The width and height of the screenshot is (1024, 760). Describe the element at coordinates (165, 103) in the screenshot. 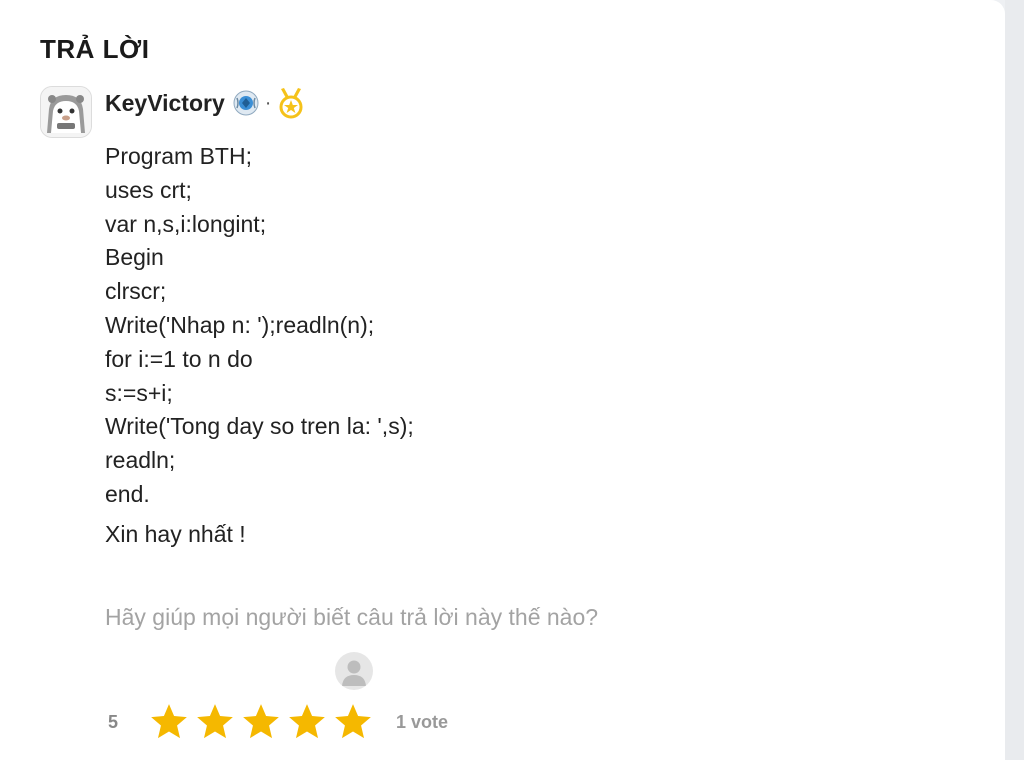

I see `author-name: KeyVictory` at that location.